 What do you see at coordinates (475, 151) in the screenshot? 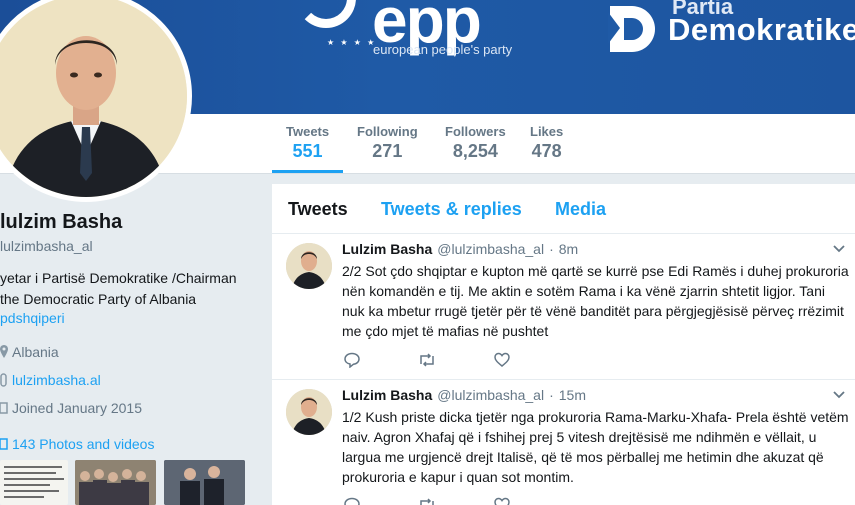
I see `stat-value: 8,254` at bounding box center [475, 151].